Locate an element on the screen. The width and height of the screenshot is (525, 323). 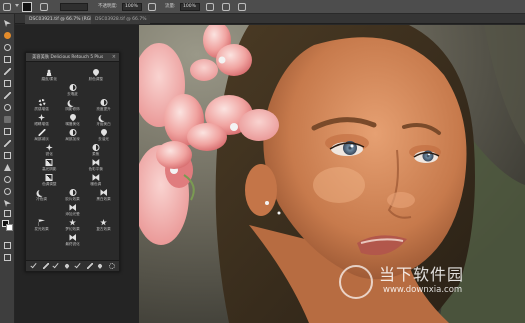
panel-button: 暖色调 is located at coordinates (96, 180).